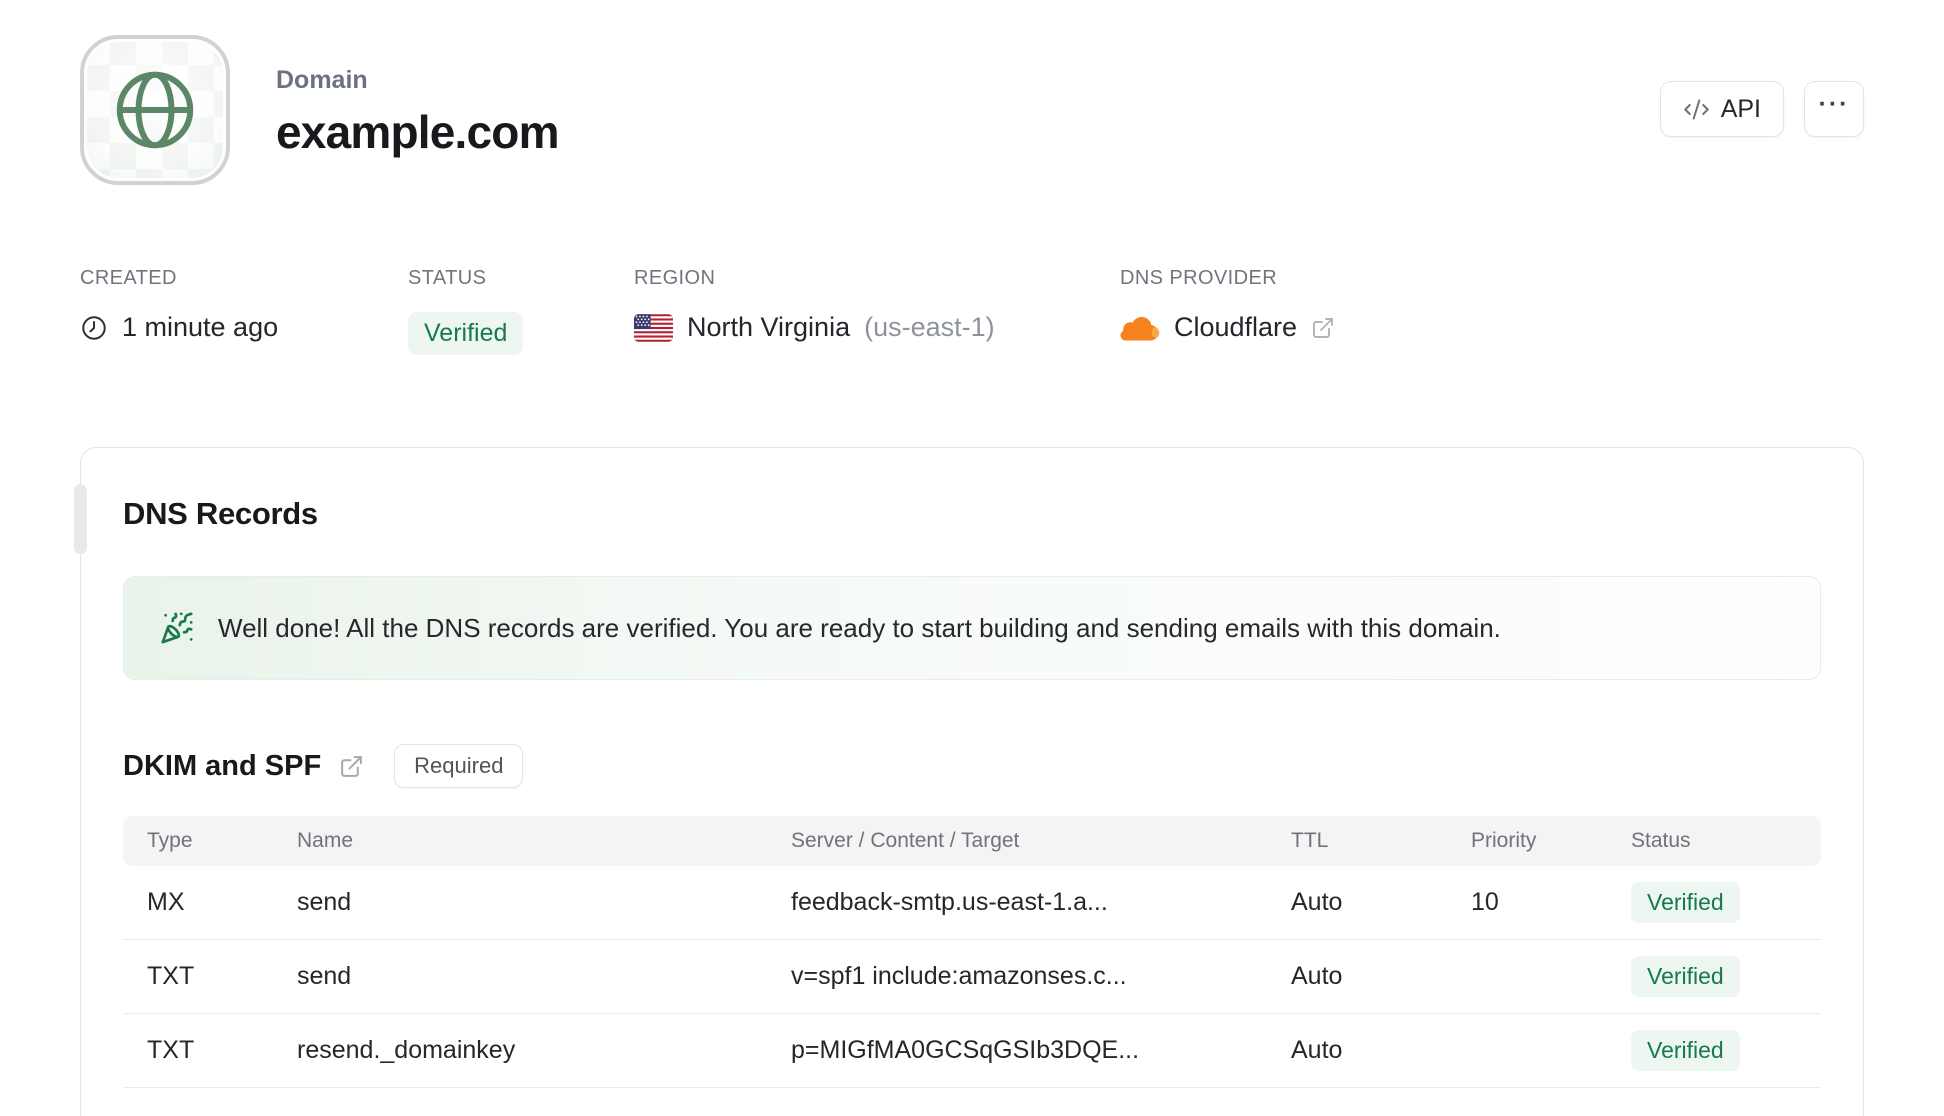 This screenshot has height=1116, width=1944. I want to click on required-badge: Required, so click(459, 766).